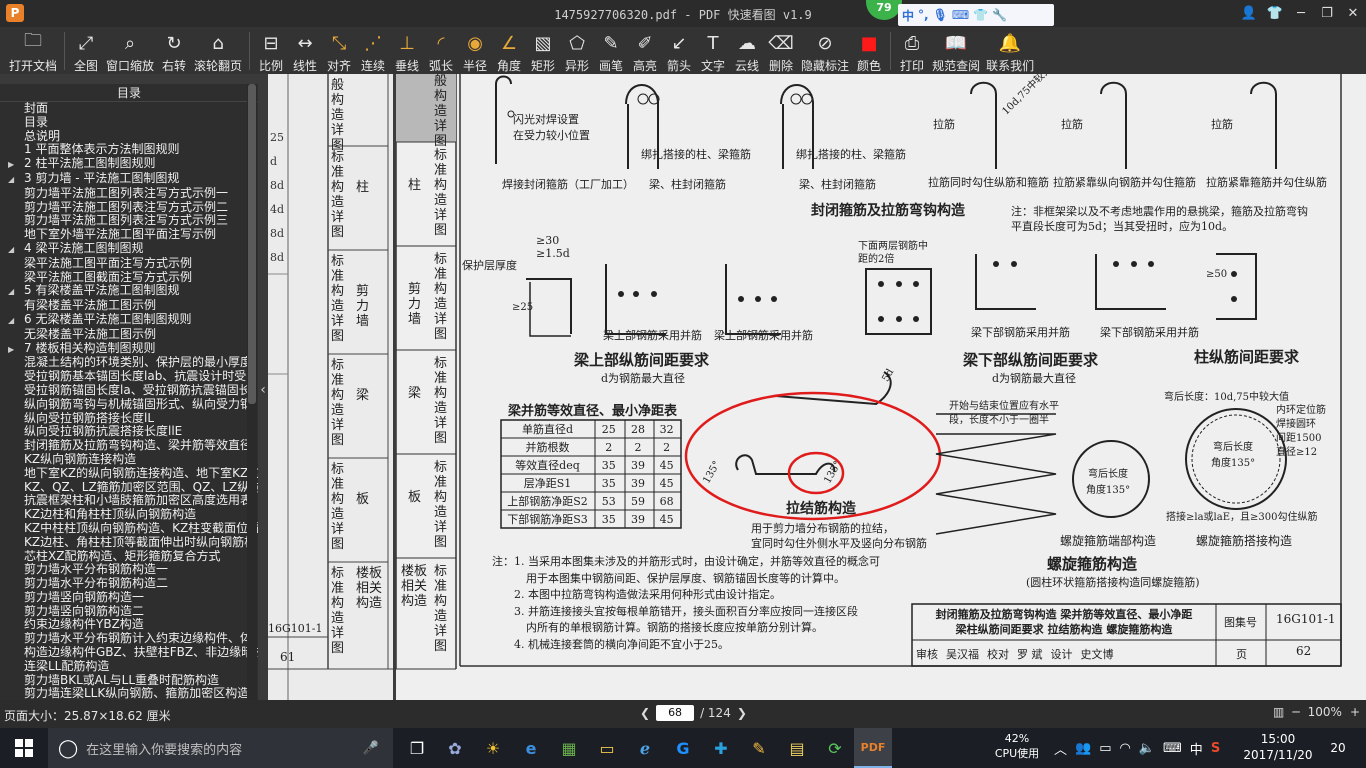 The height and width of the screenshot is (768, 1366). I want to click on toc-item: 剪力墙BKL或AL与LL重叠时配筋构造, so click(129, 681).